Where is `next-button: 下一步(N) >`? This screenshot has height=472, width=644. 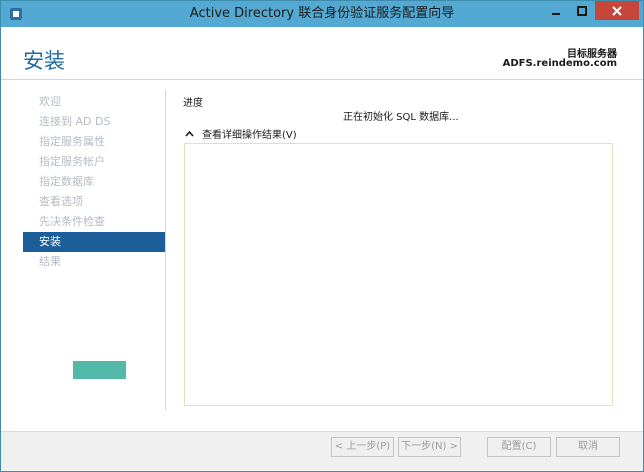 next-button: 下一步(N) > is located at coordinates (429, 447).